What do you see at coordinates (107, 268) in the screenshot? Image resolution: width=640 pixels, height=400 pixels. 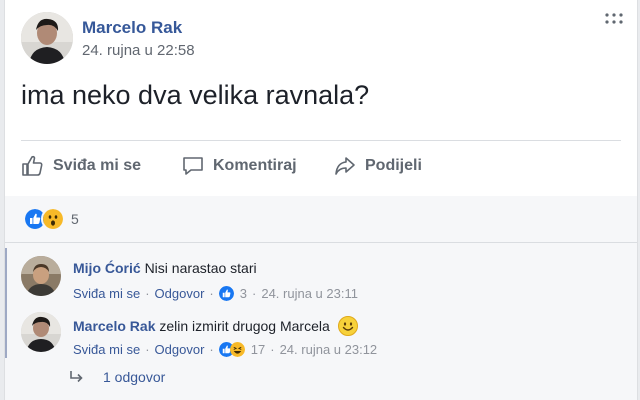 I see `comment-author: Mijo Ćorić` at bounding box center [107, 268].